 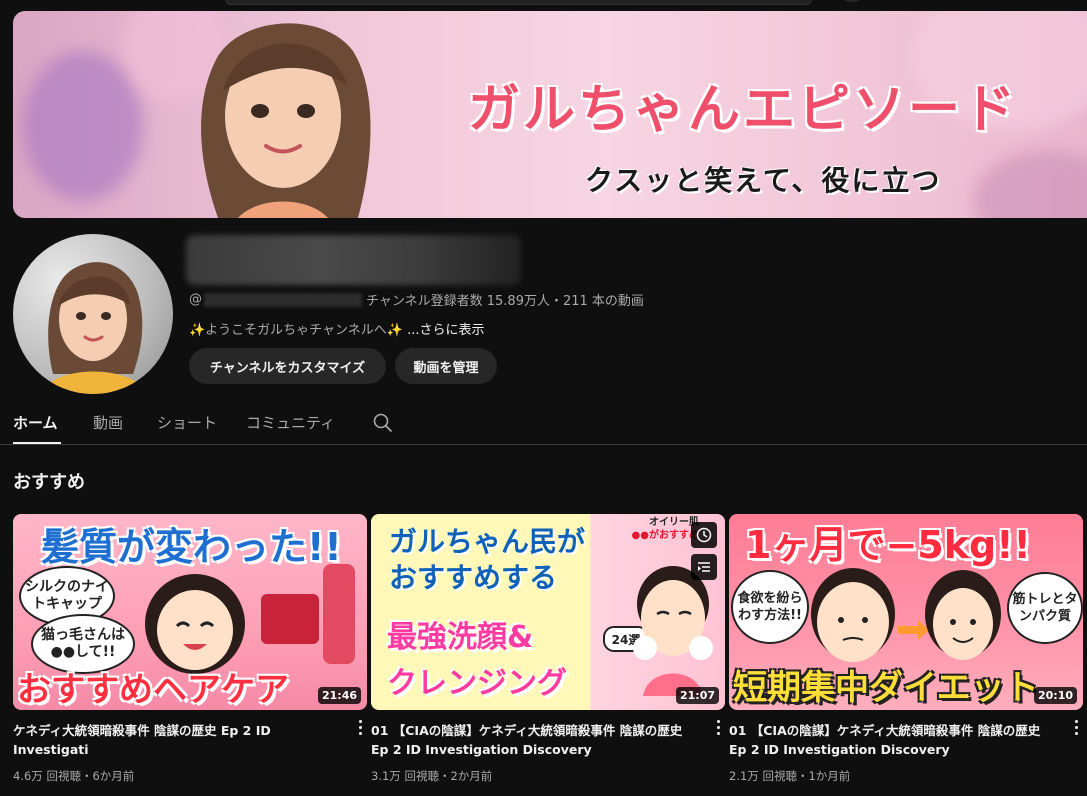 What do you see at coordinates (94, 328) in the screenshot?
I see `avatar-illustration` at bounding box center [94, 328].